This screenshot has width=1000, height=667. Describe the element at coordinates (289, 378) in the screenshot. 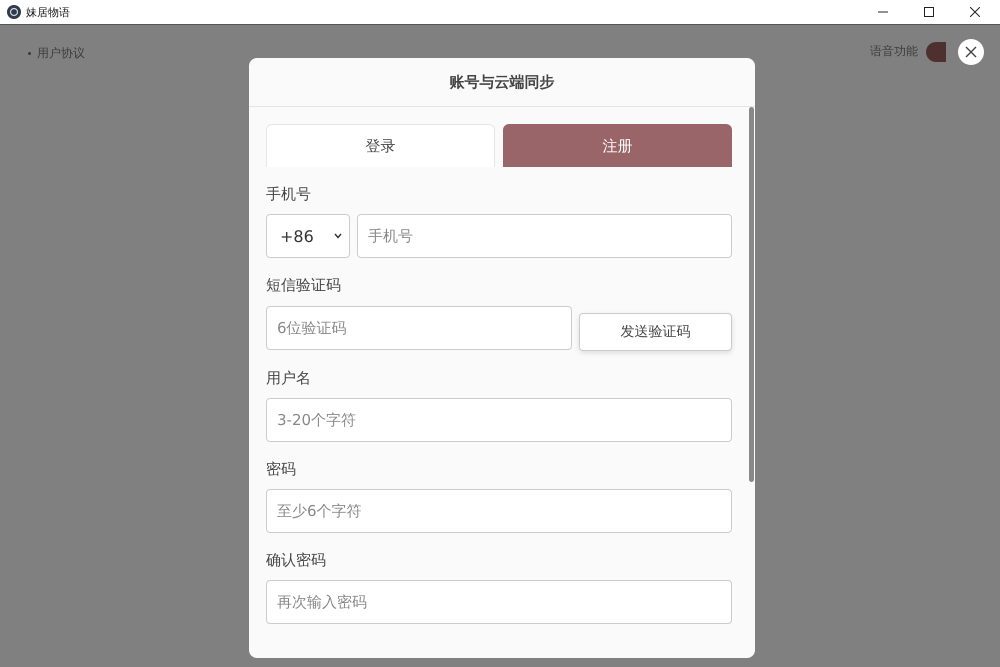

I see `field-label: 用户名` at that location.